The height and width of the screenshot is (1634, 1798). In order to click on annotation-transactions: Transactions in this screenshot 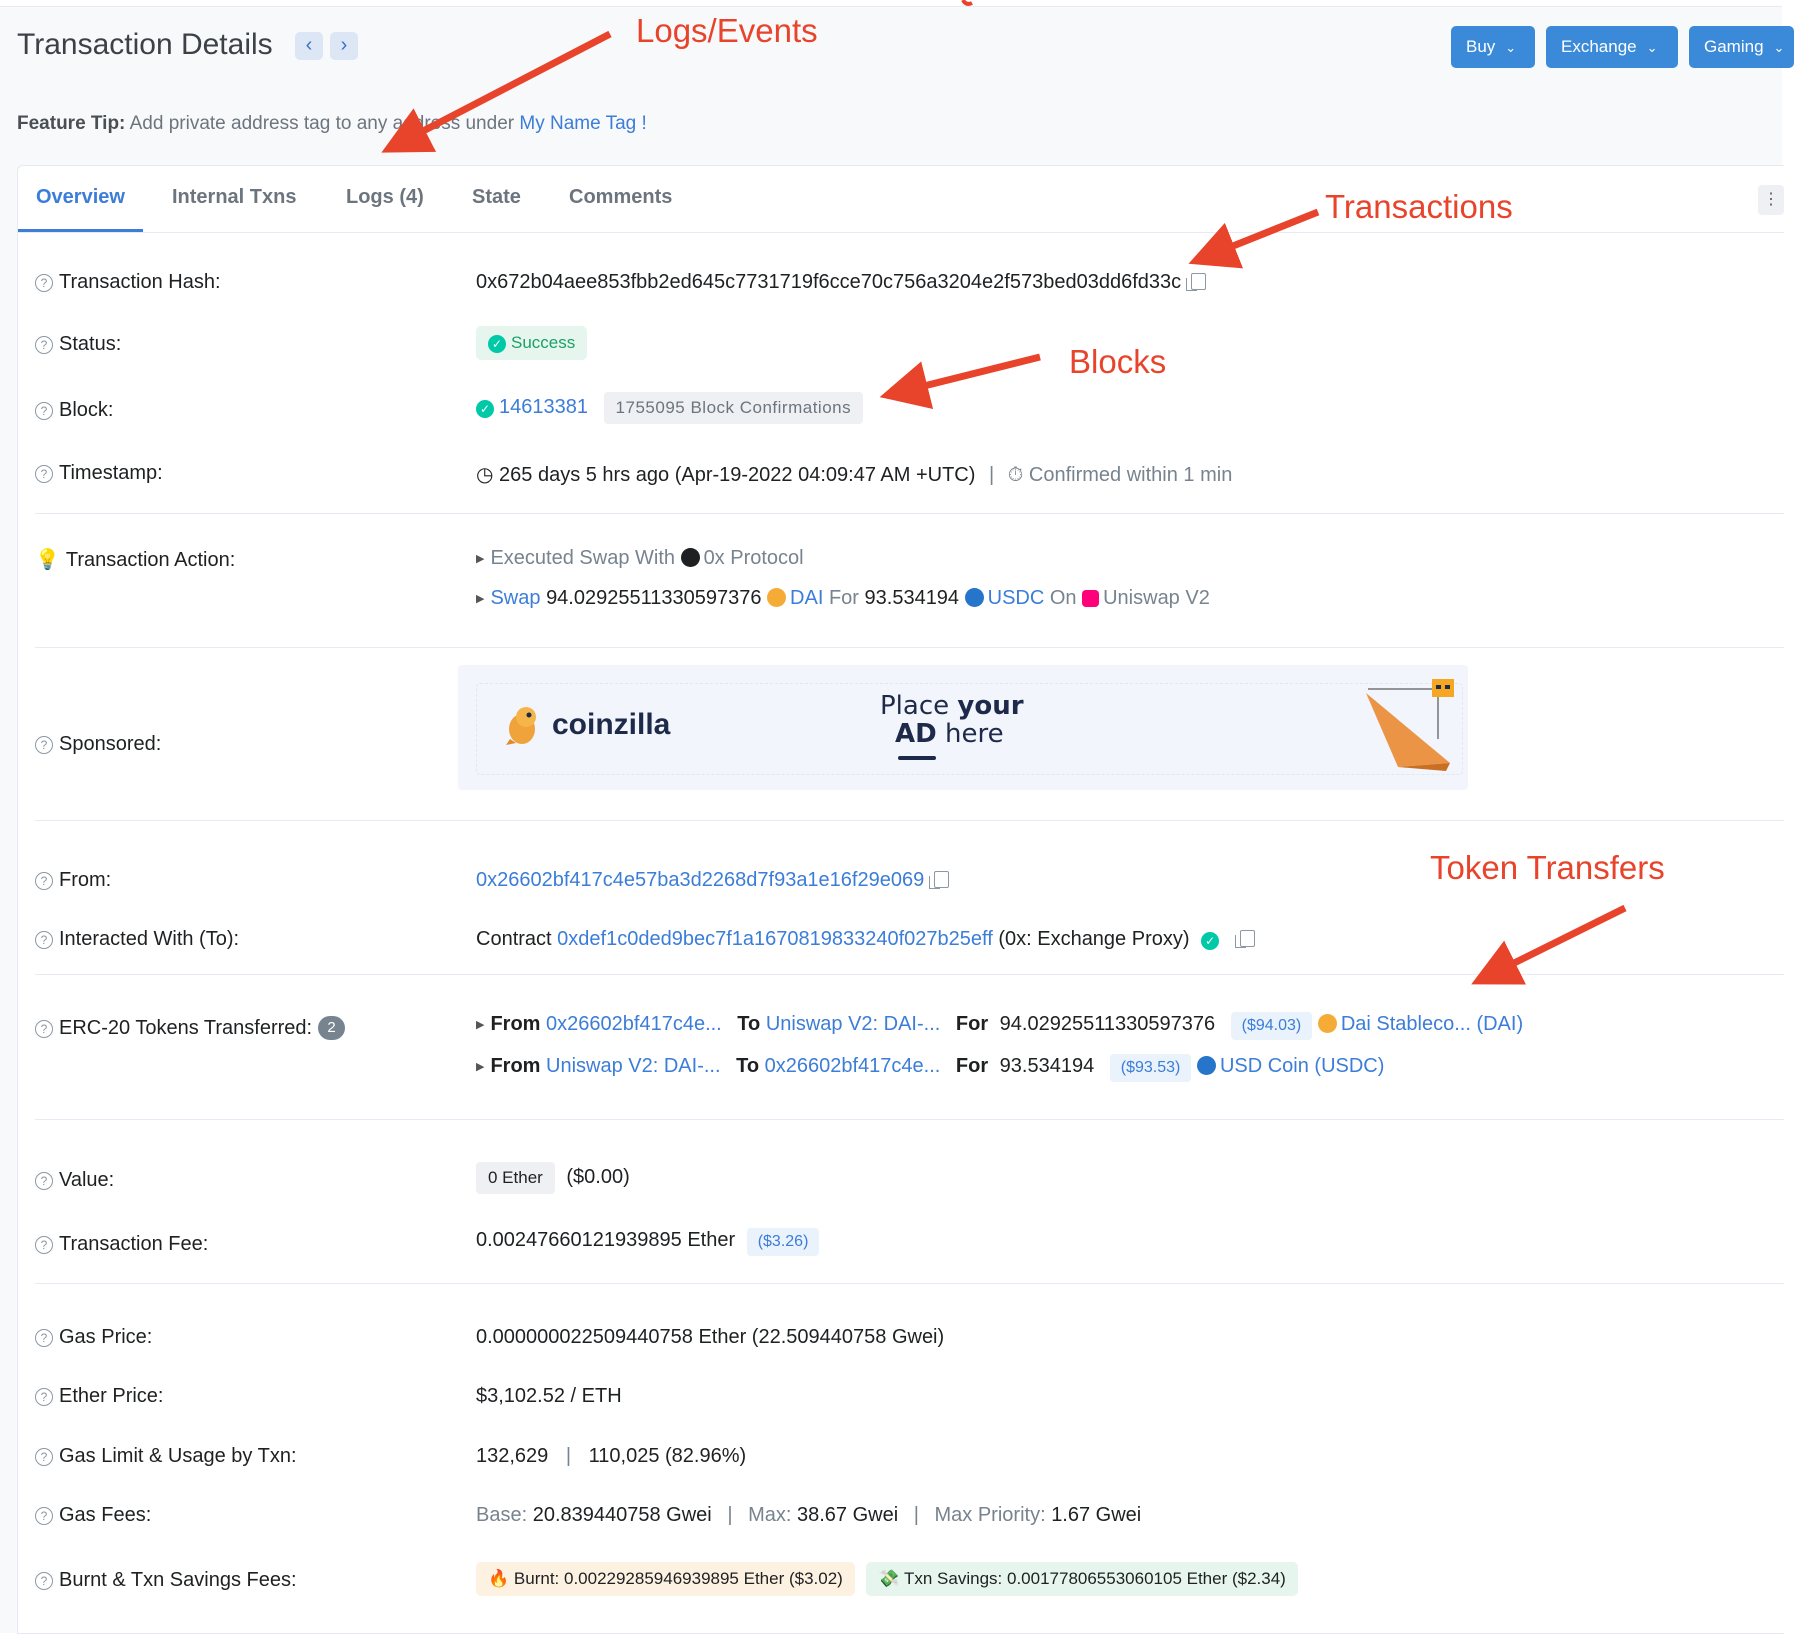, I will do `click(1419, 206)`.